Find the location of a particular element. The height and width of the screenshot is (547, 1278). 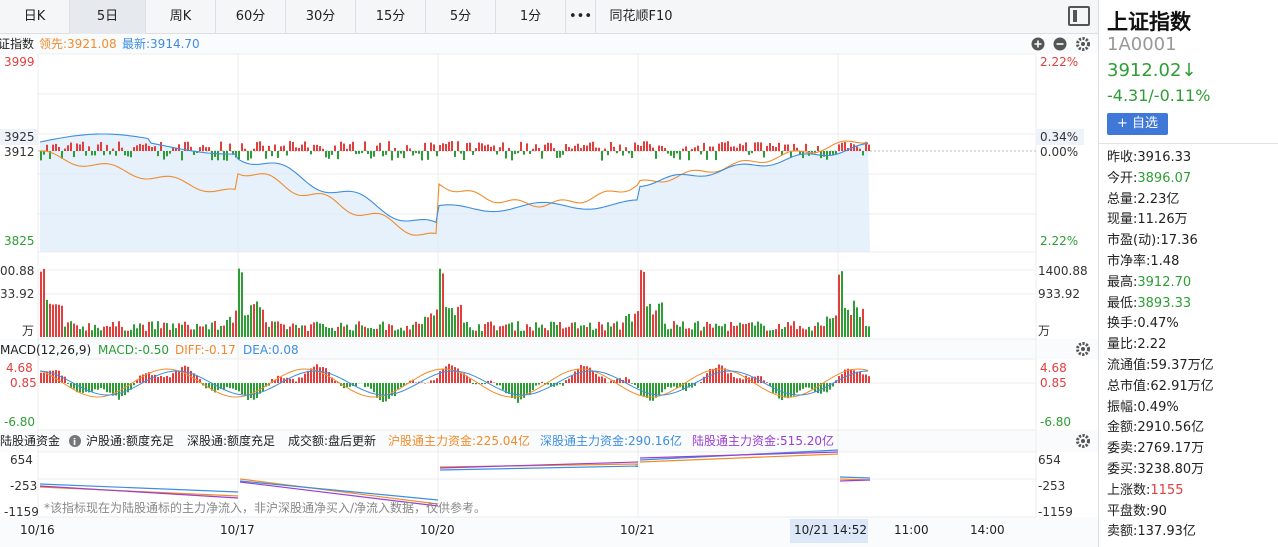

layout-toggle-icon is located at coordinates (1079, 16).